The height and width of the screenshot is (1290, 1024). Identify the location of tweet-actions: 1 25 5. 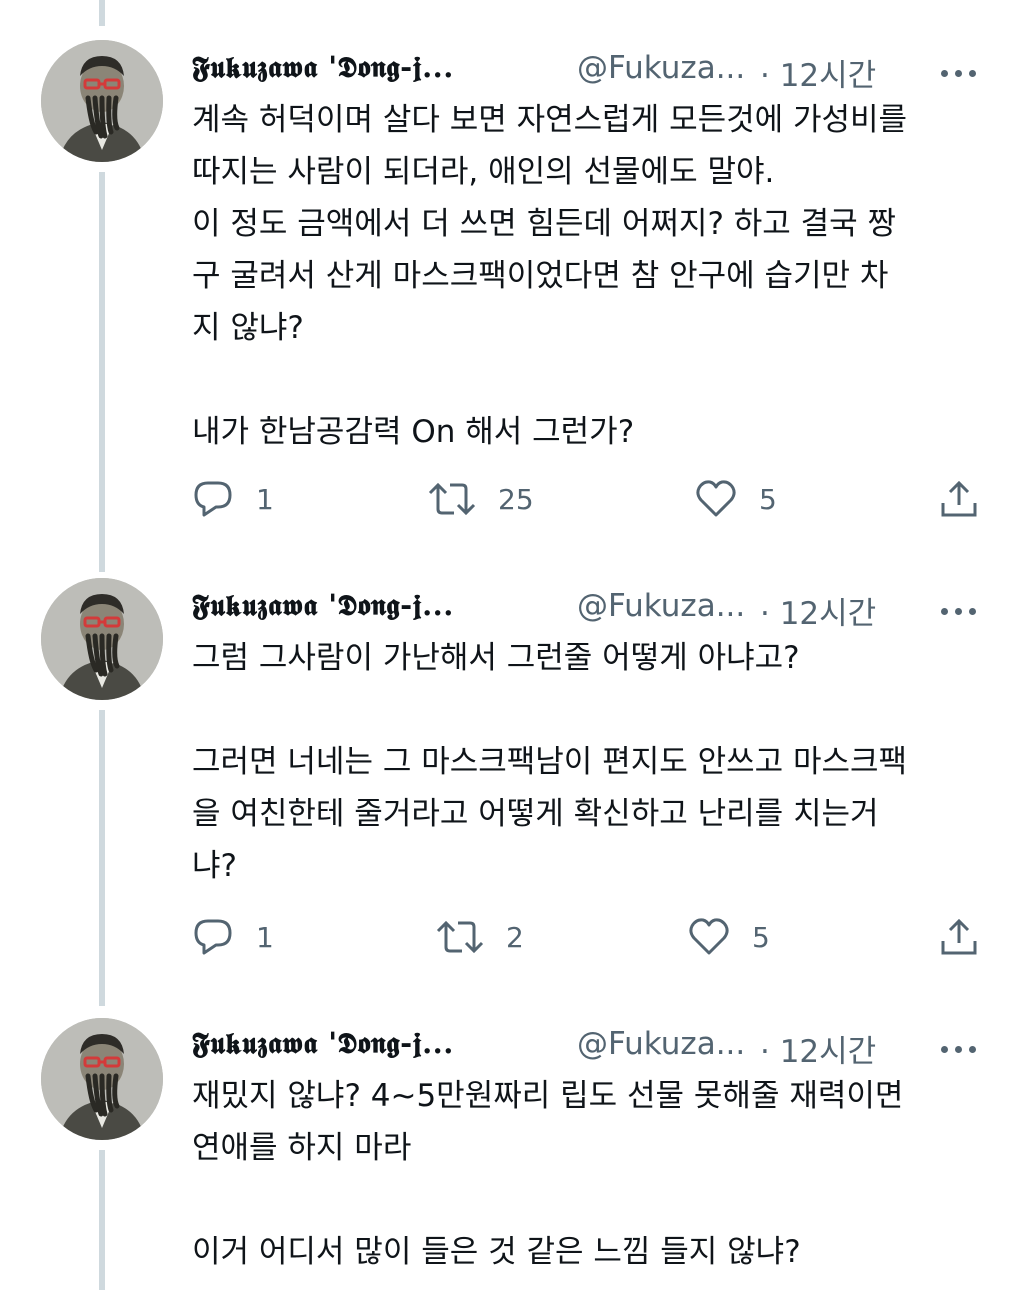
(592, 499).